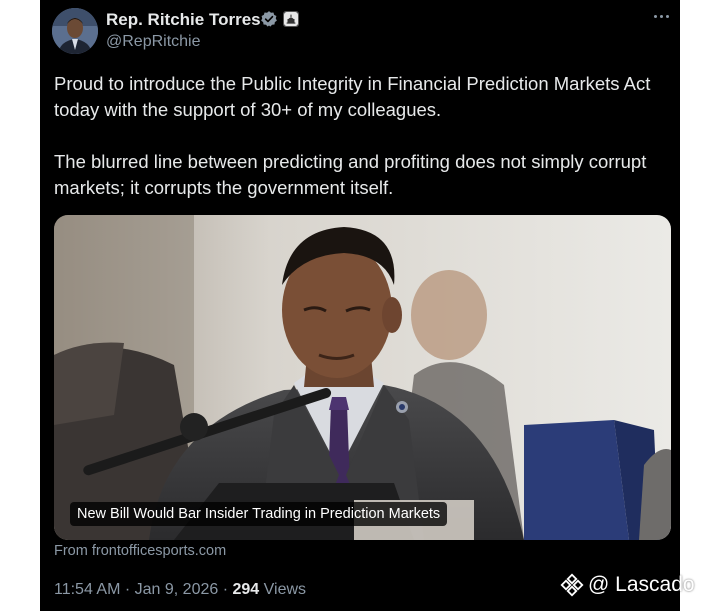  I want to click on verified-badge-icon, so click(269, 19).